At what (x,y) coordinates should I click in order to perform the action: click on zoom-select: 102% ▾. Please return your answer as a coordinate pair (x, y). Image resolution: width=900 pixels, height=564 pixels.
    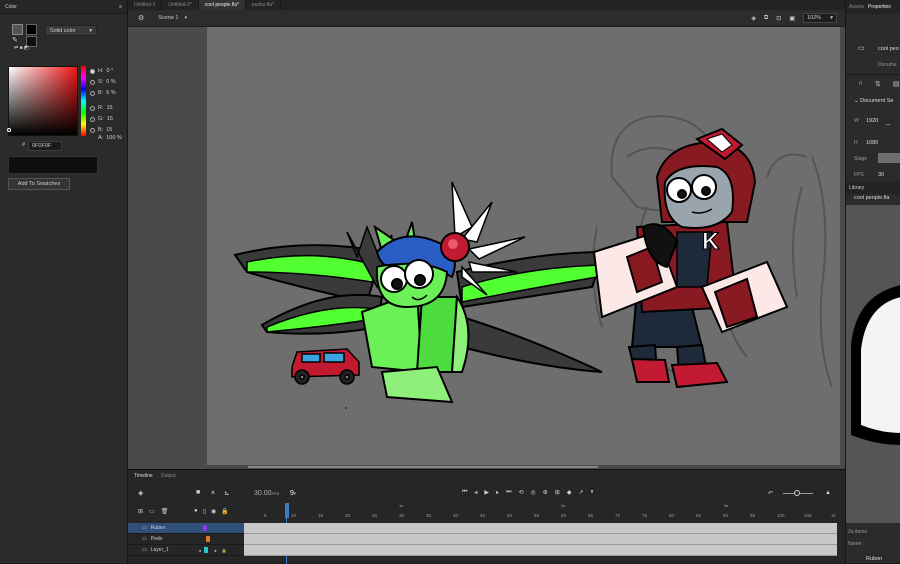
    Looking at the image, I should click on (820, 18).